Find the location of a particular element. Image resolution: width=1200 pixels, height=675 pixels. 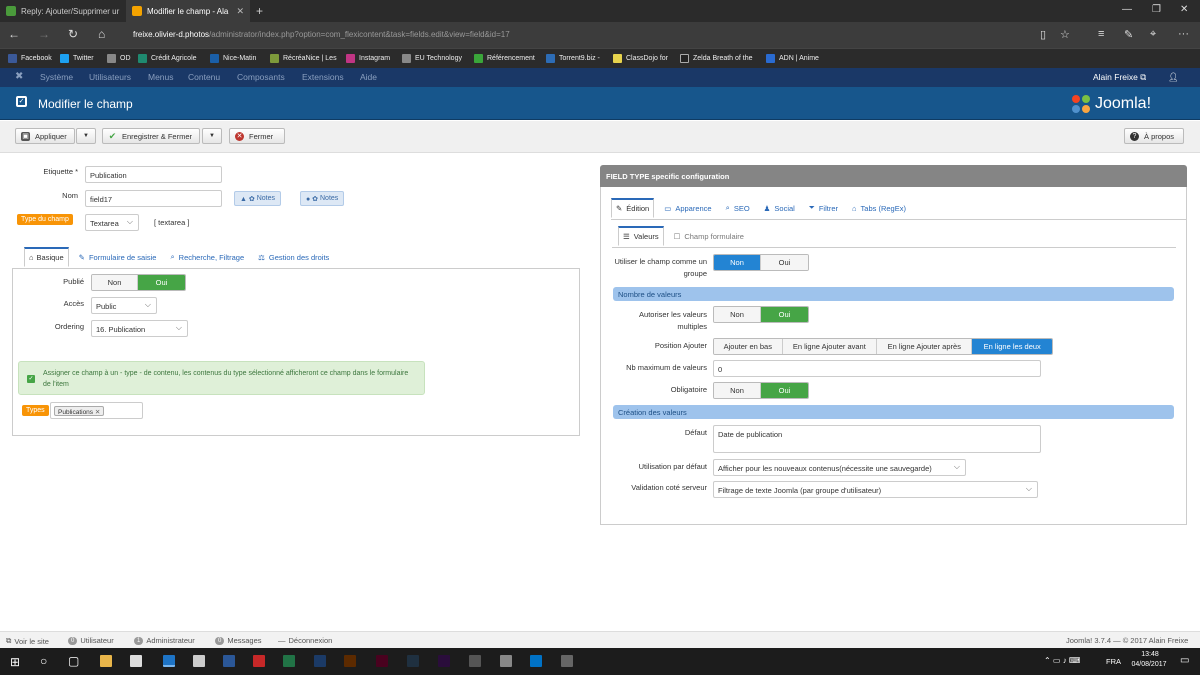

more-icon: ··· is located at coordinates (1183, 34).